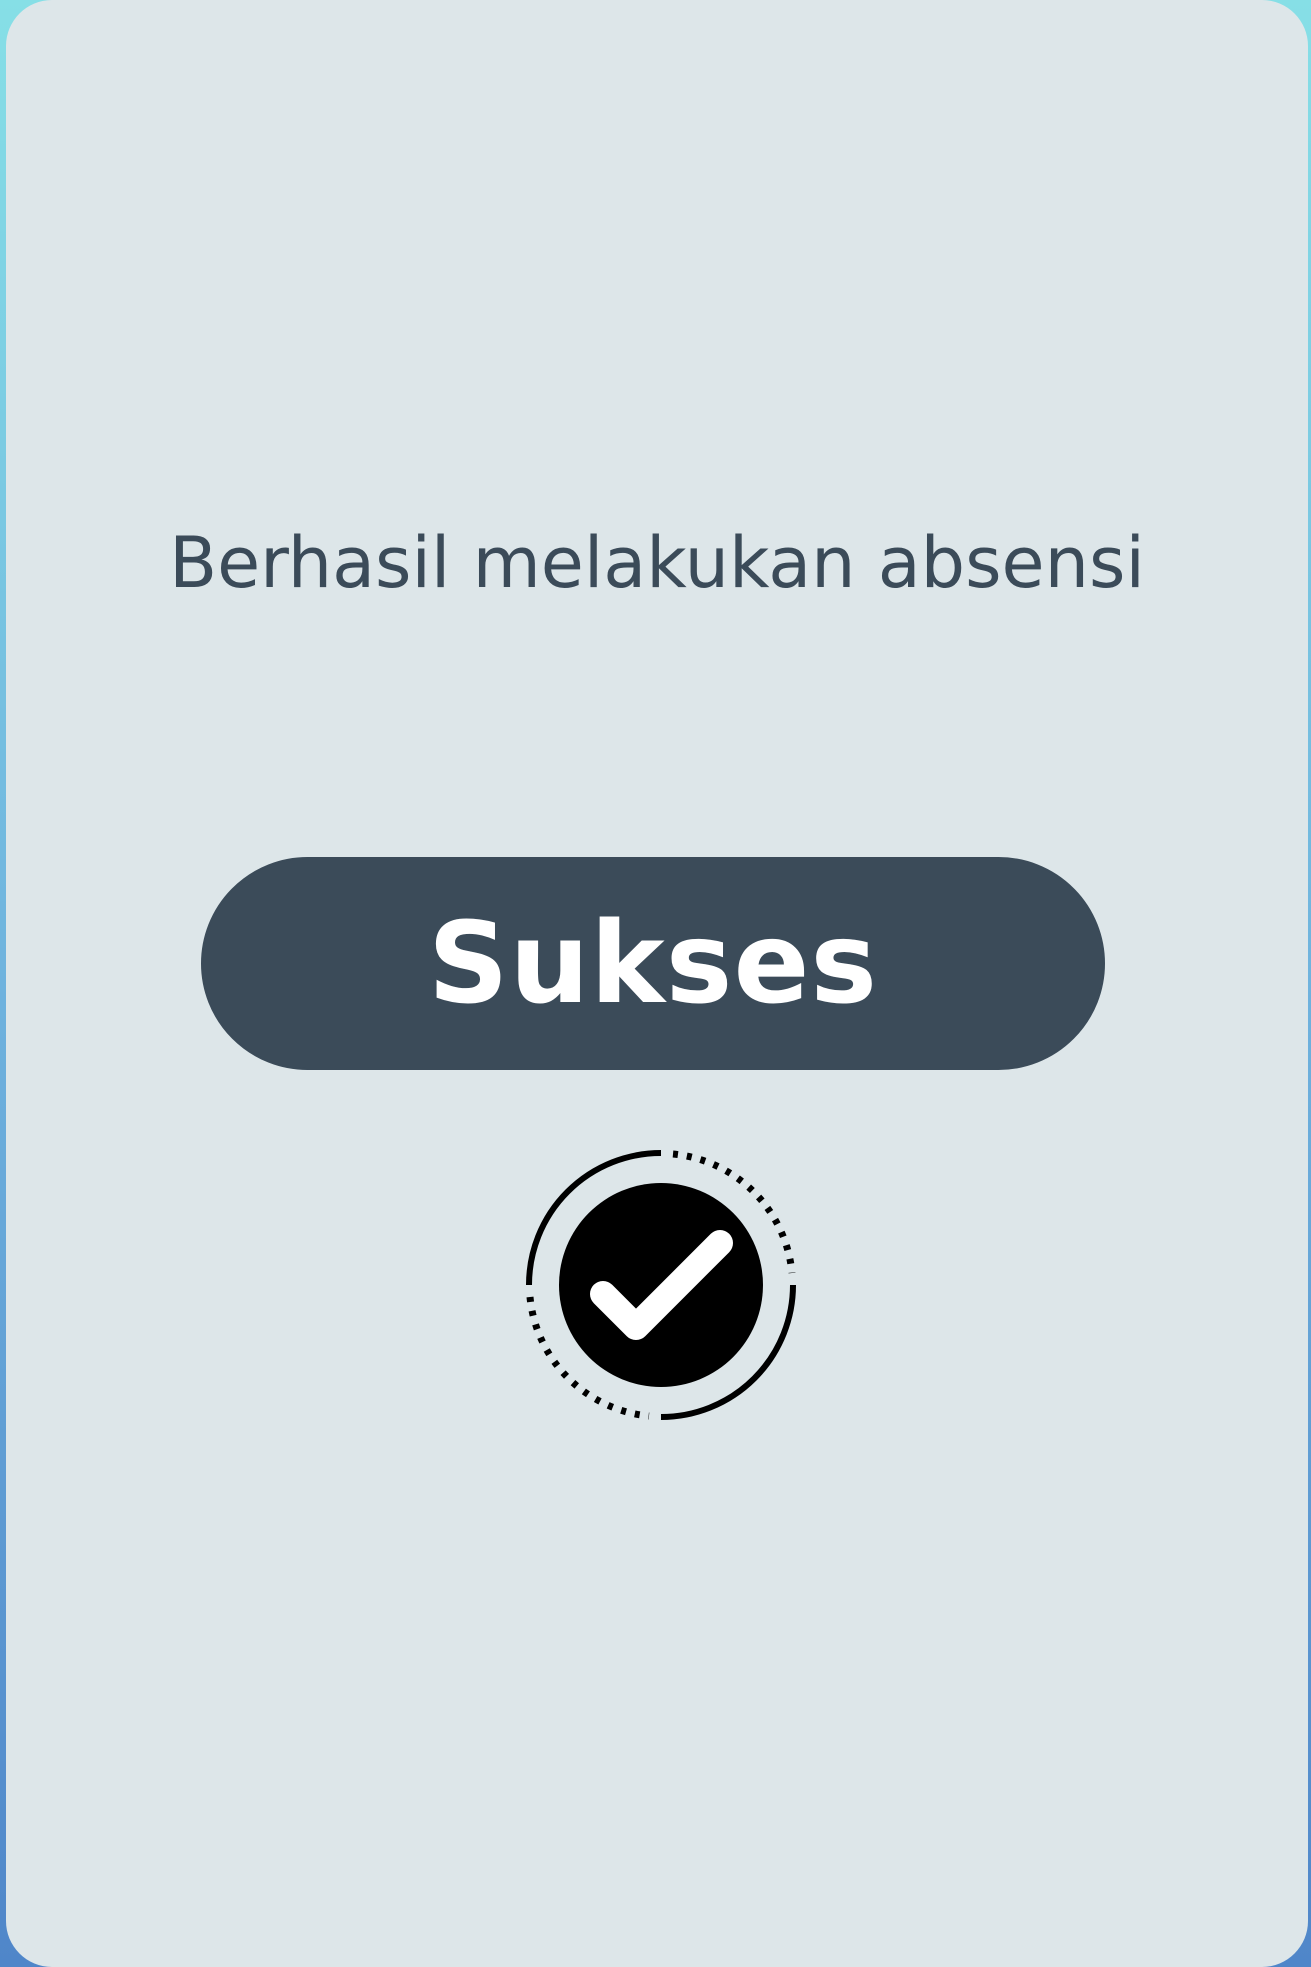  I want to click on check-circle-icon, so click(661, 1285).